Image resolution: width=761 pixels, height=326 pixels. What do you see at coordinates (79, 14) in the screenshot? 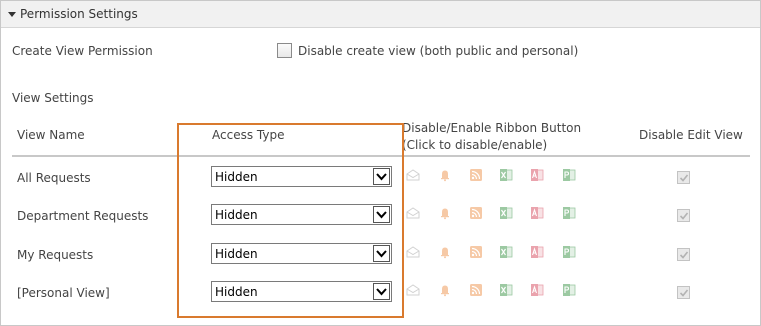
I see `panel-title: Permission Settings` at bounding box center [79, 14].